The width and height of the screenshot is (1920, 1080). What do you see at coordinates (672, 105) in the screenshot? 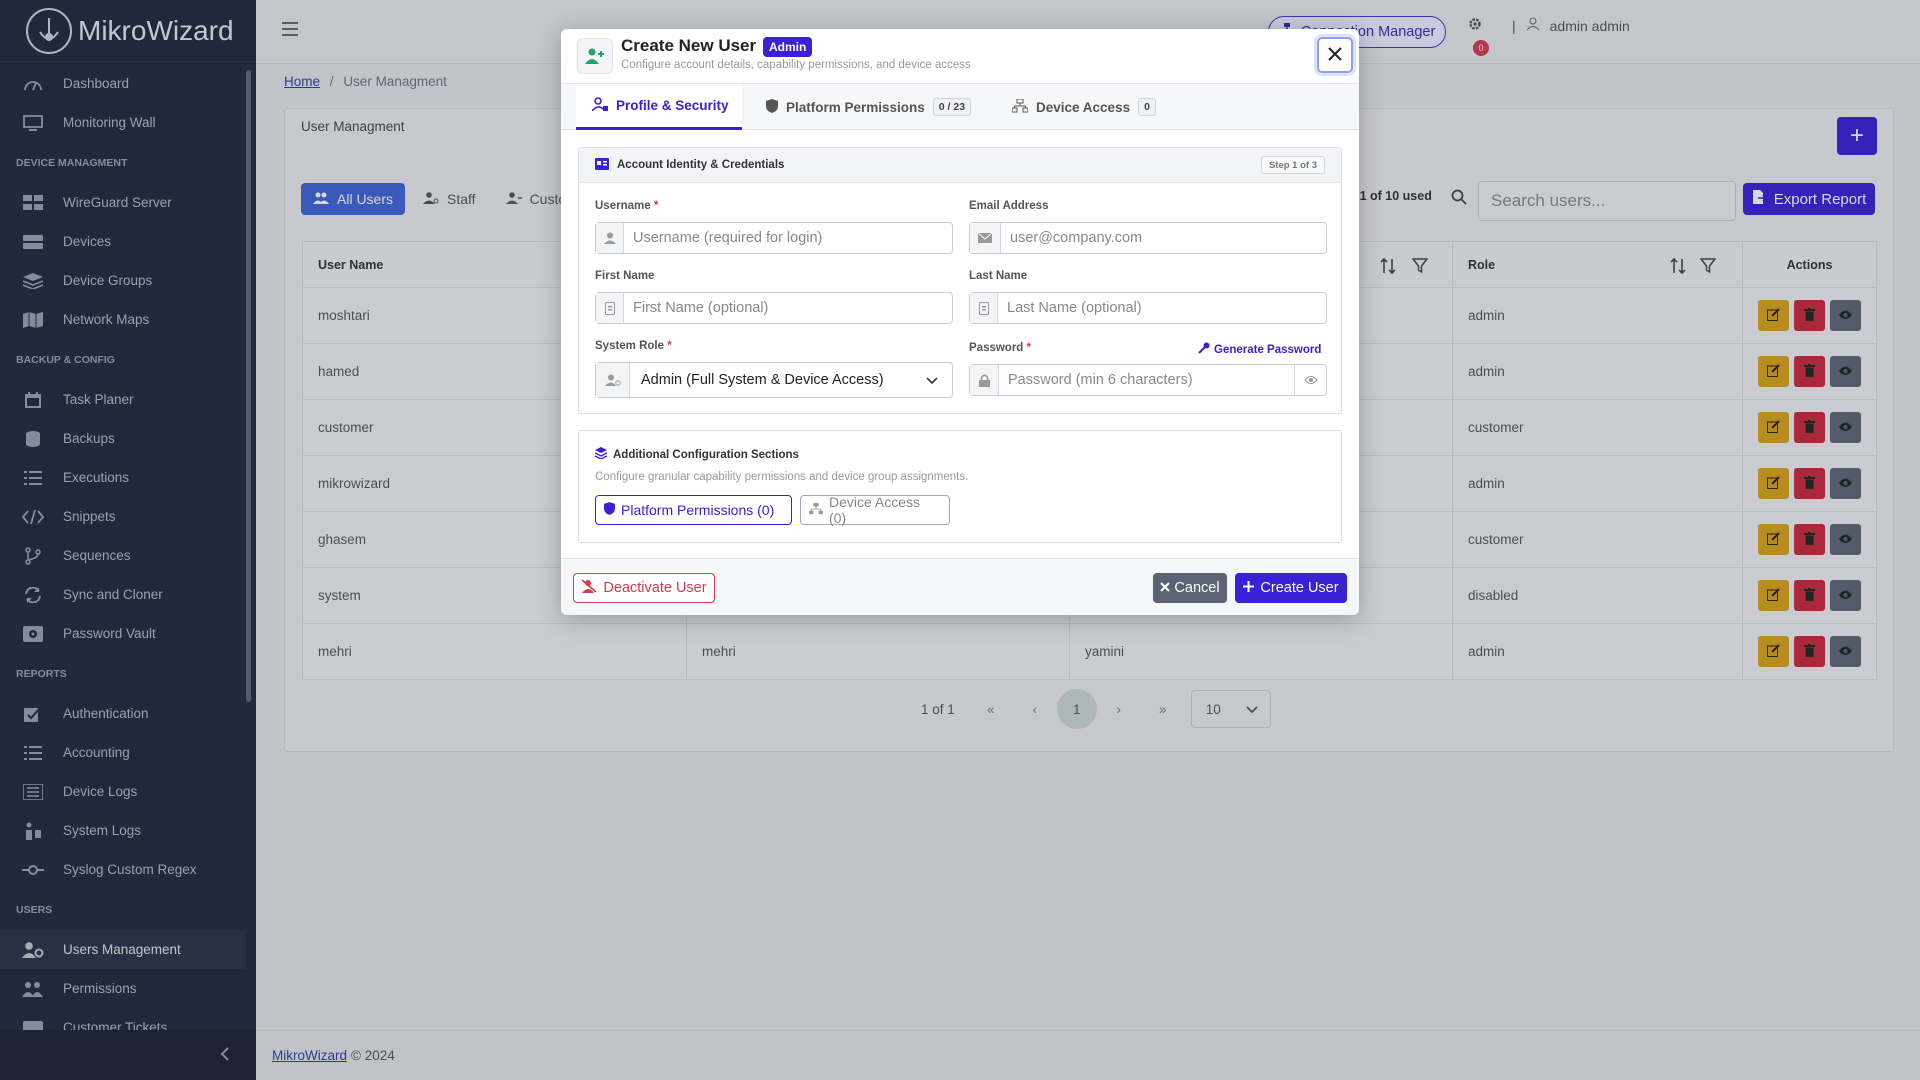
I see `tab-label: Profile & Security` at bounding box center [672, 105].